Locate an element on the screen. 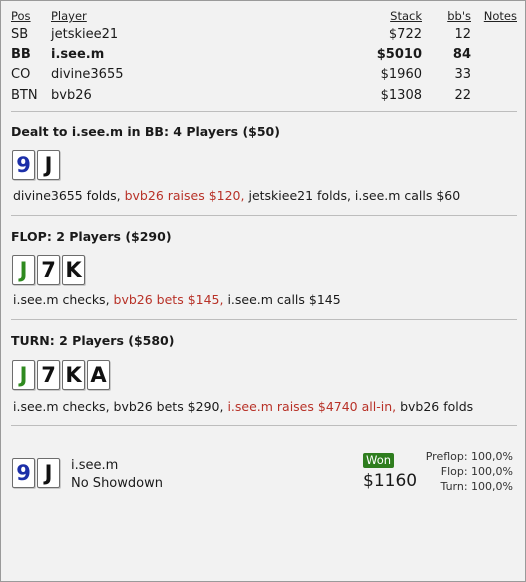 The width and height of the screenshot is (526, 582). action-text: i.see.m checks, is located at coordinates (63, 299).